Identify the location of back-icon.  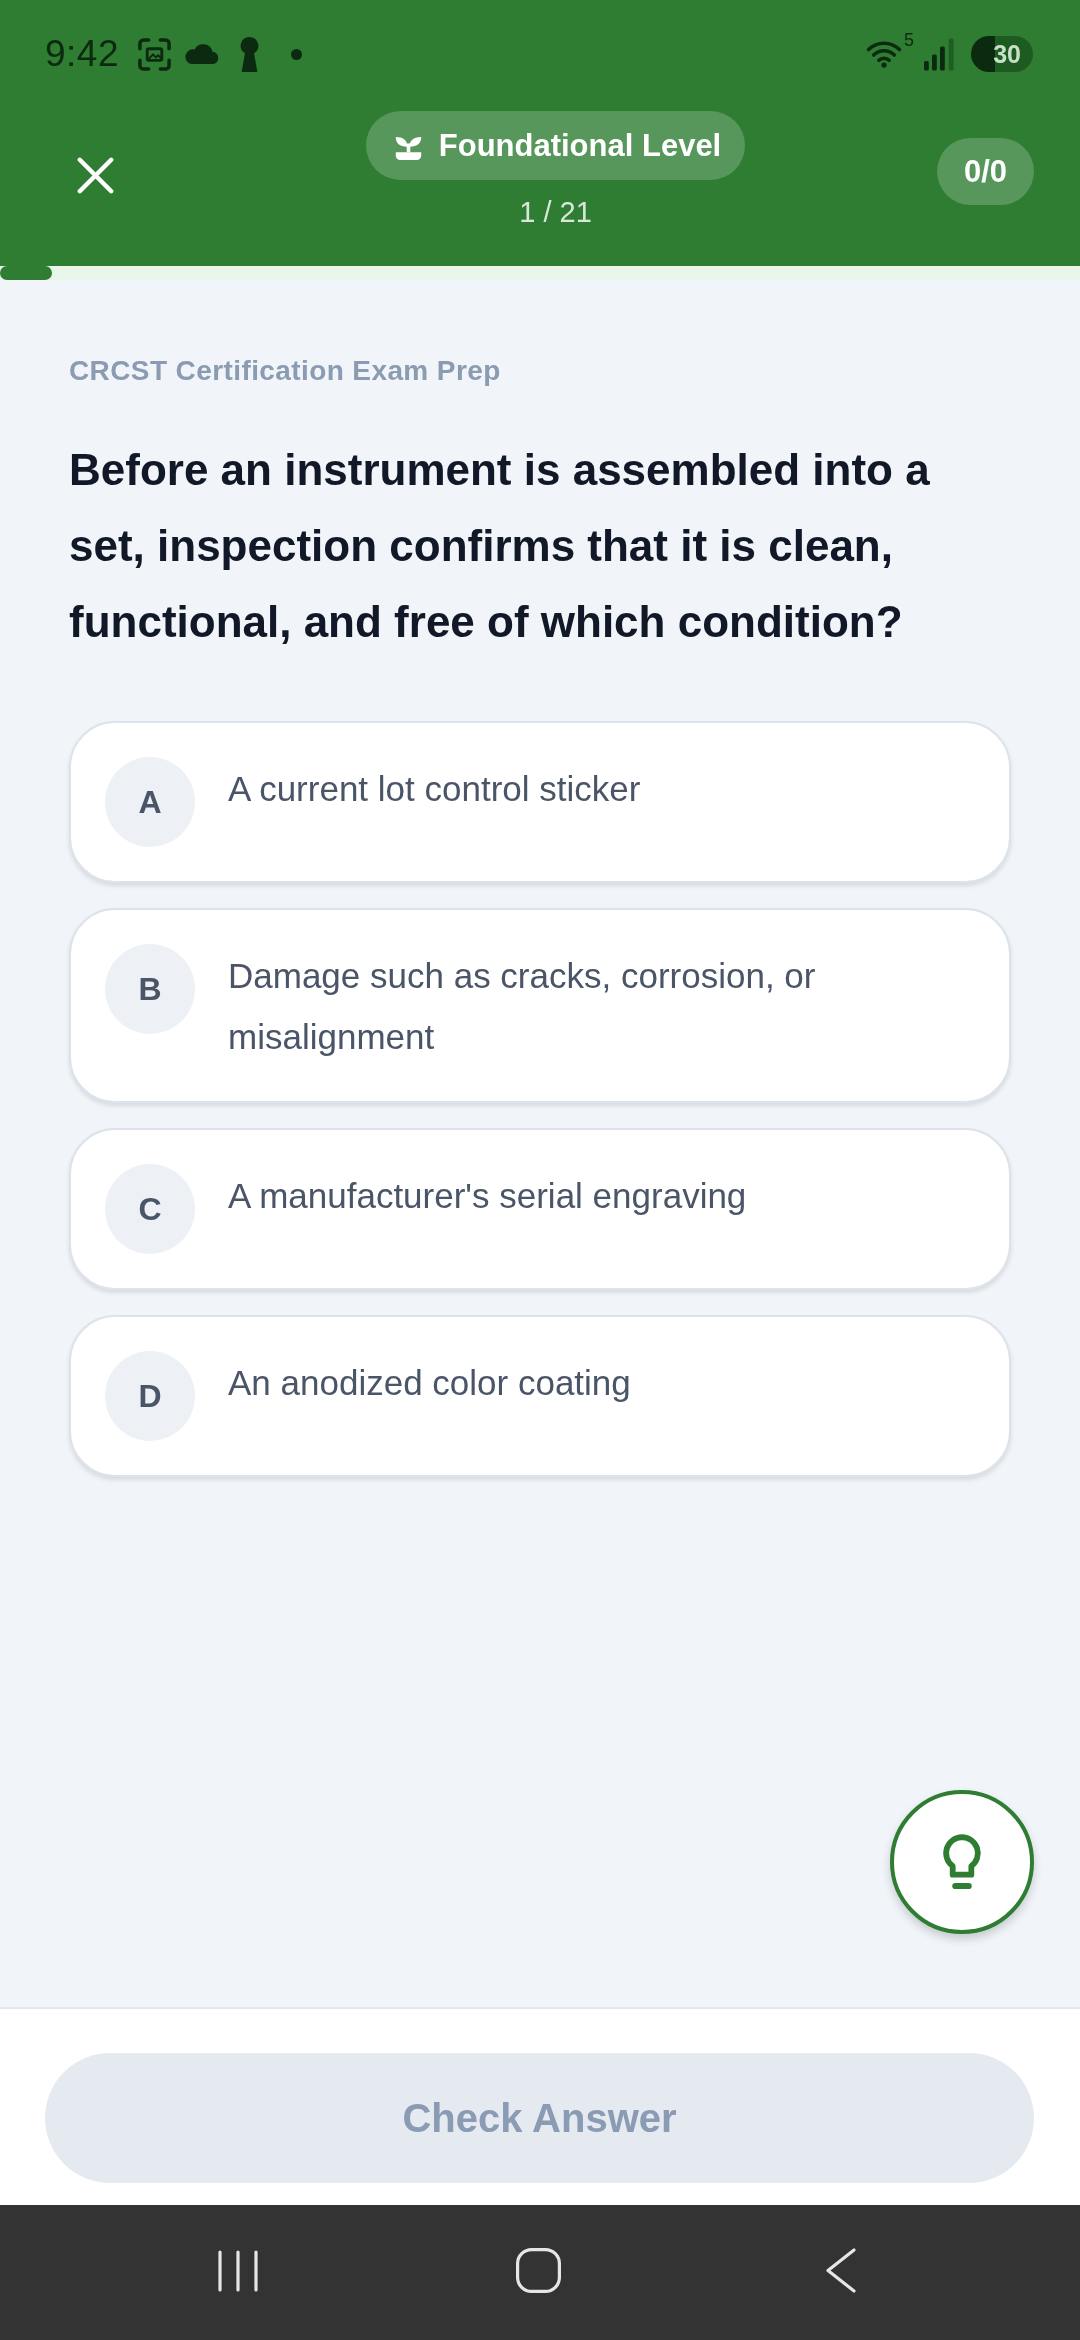
(841, 2270).